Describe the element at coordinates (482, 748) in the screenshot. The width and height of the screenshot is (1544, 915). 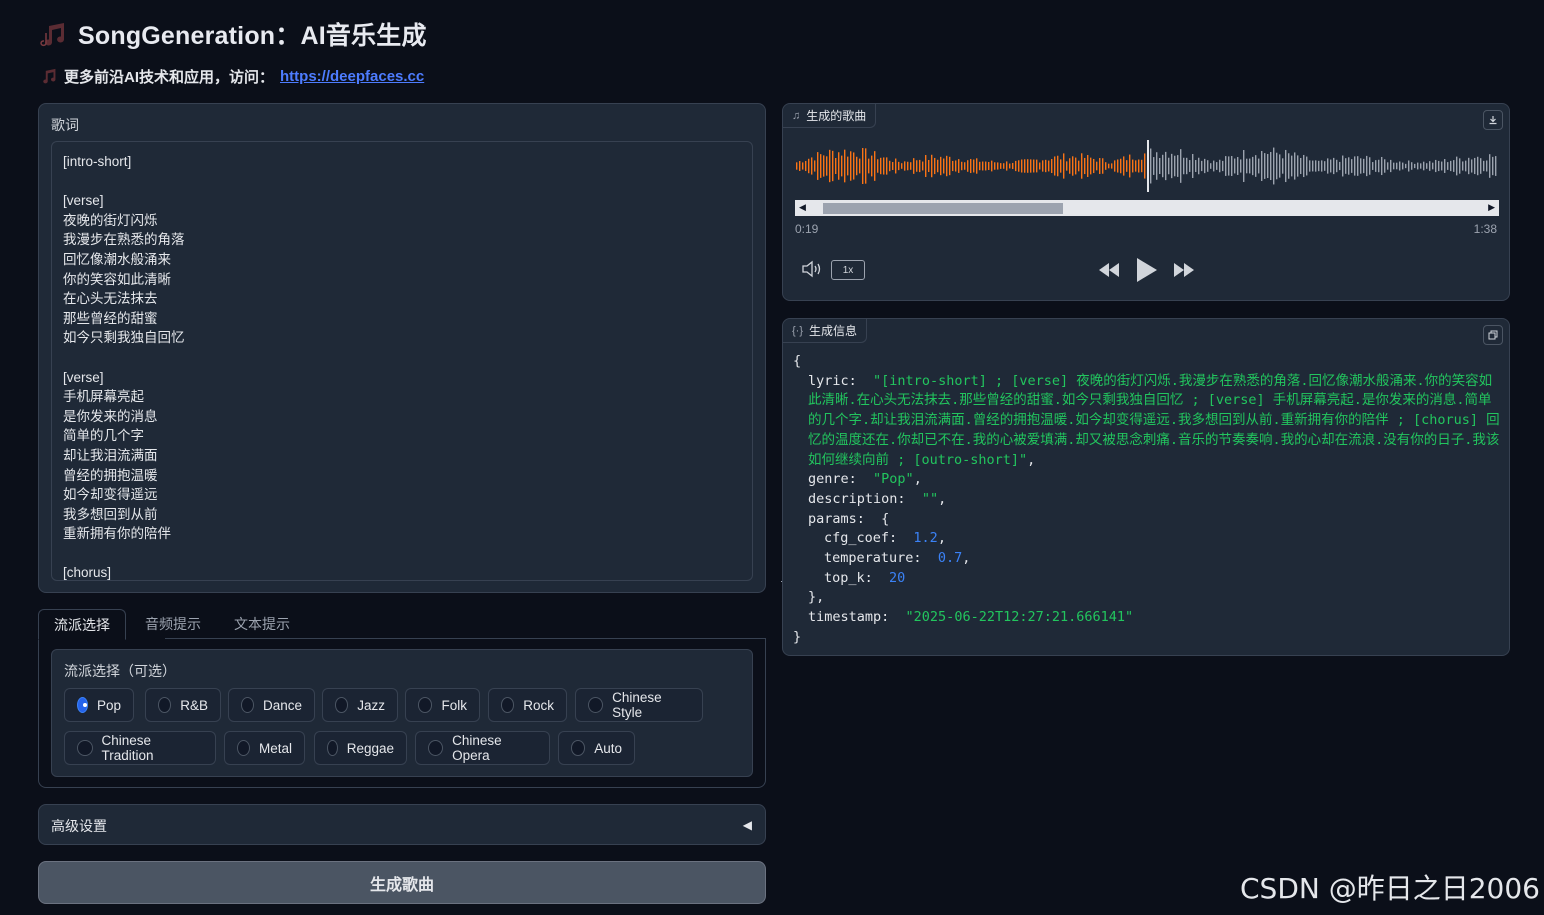
I see `genre-radio-chinese-opera: Chinese Opera` at that location.